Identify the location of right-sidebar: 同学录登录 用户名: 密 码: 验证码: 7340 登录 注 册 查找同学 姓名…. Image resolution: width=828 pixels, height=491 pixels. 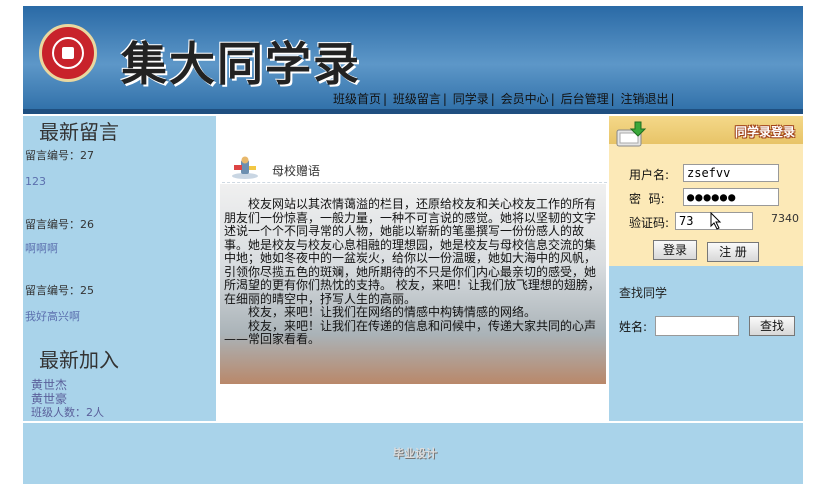
(706, 268).